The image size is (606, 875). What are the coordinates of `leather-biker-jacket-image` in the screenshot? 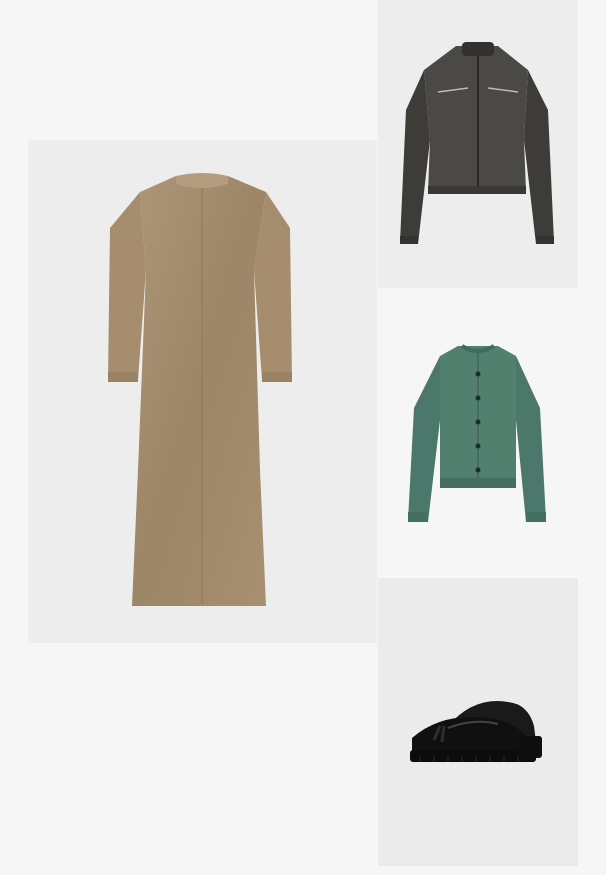 It's located at (477, 143).